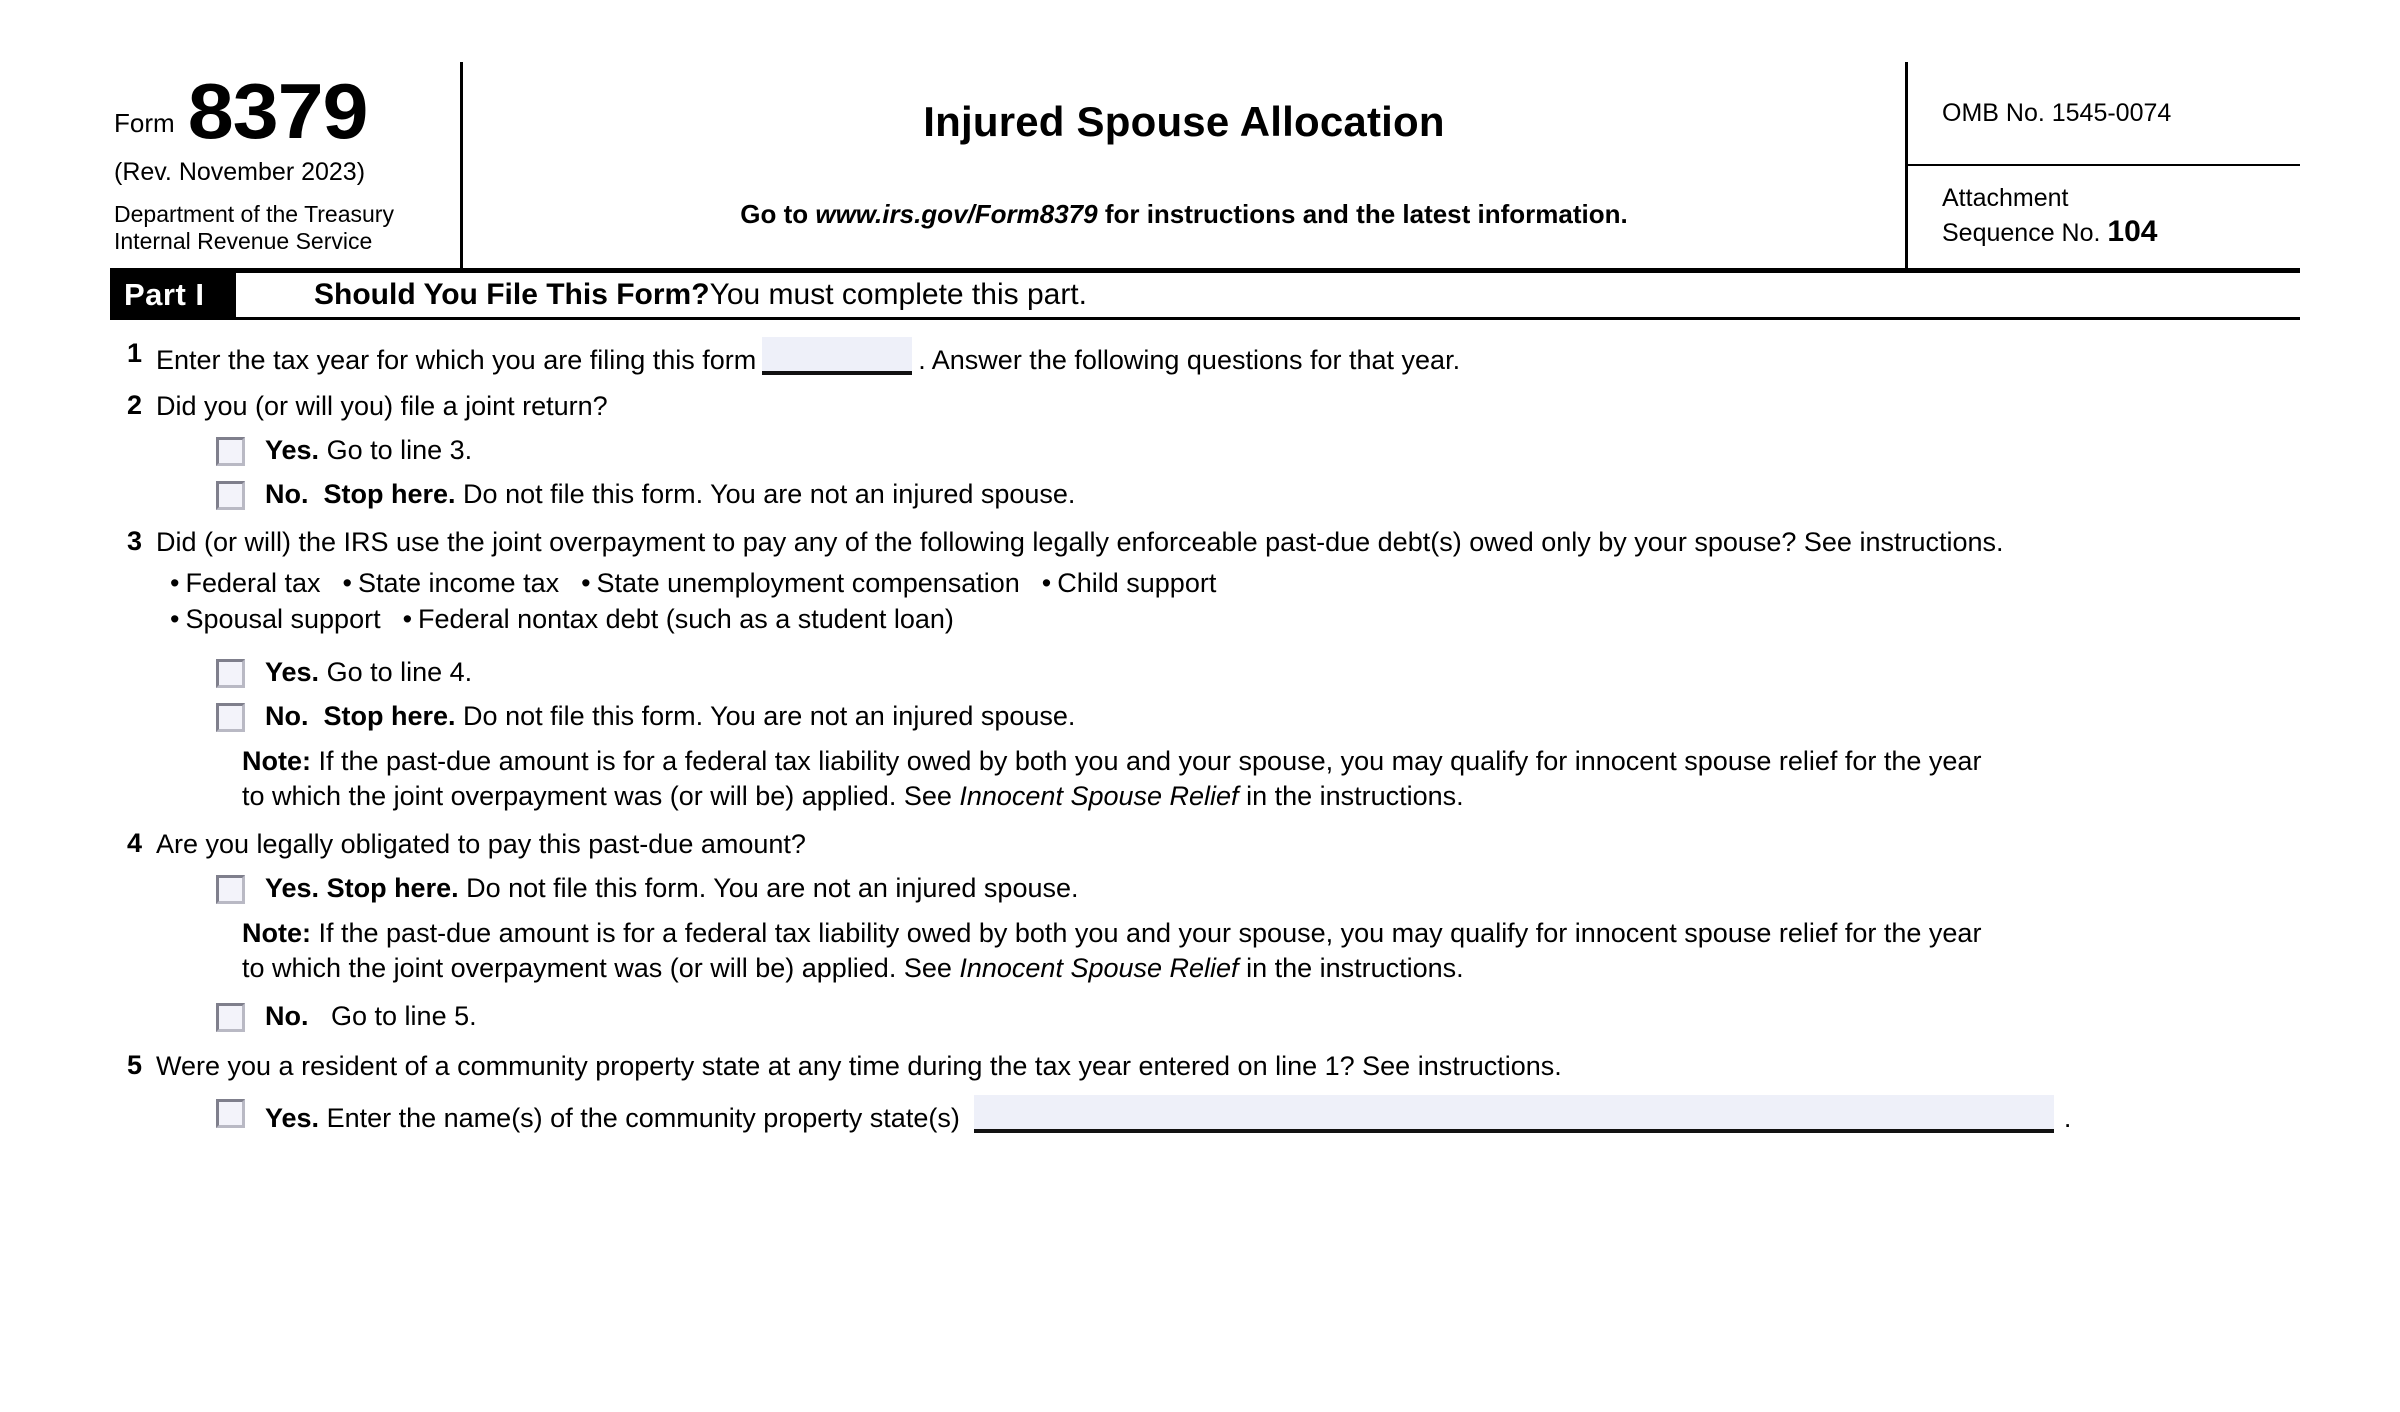 The width and height of the screenshot is (2400, 1412). Describe the element at coordinates (1513, 1113) in the screenshot. I see `community-property-states-input` at that location.